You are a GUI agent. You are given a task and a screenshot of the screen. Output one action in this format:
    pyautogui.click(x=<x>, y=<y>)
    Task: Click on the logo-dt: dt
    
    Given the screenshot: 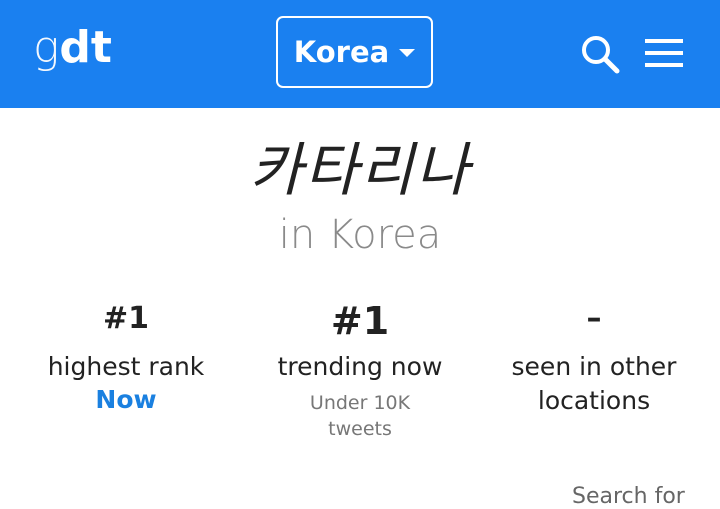 What is the action you would take?
    pyautogui.click(x=85, y=47)
    